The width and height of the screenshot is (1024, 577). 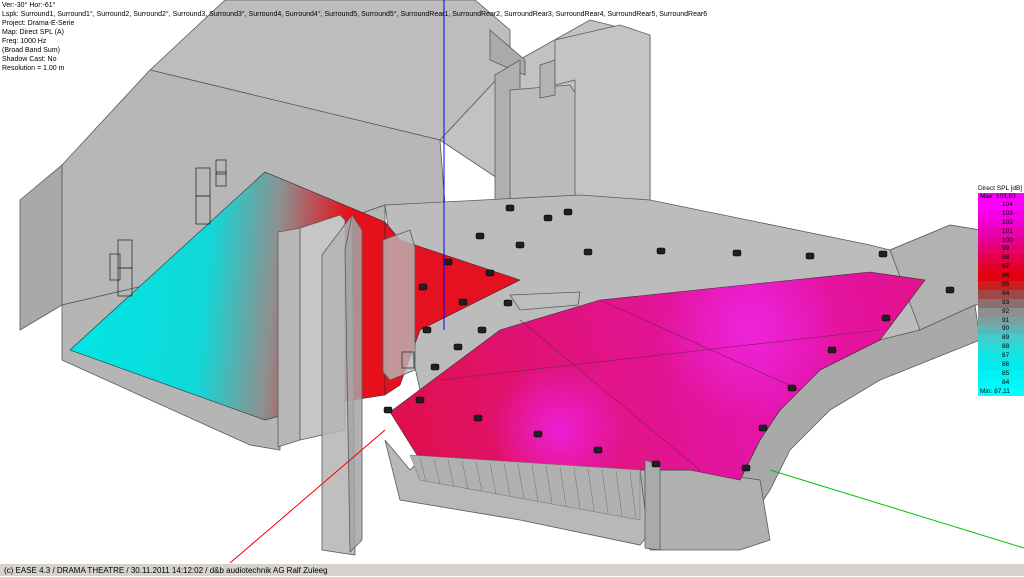 I want to click on legend-entry: 98, so click(x=1001, y=259).